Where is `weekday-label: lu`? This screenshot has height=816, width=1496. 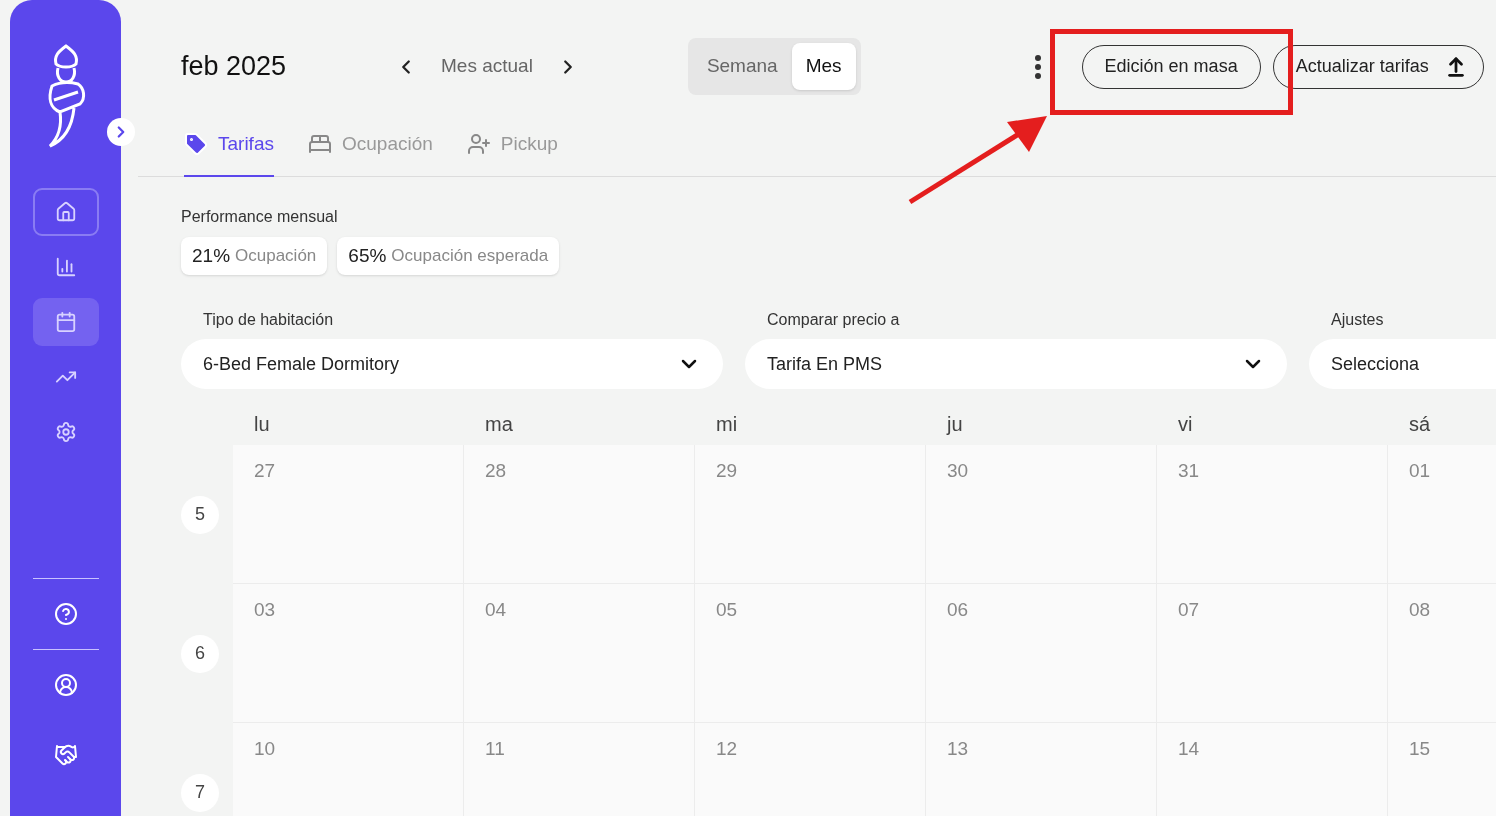 weekday-label: lu is located at coordinates (262, 424).